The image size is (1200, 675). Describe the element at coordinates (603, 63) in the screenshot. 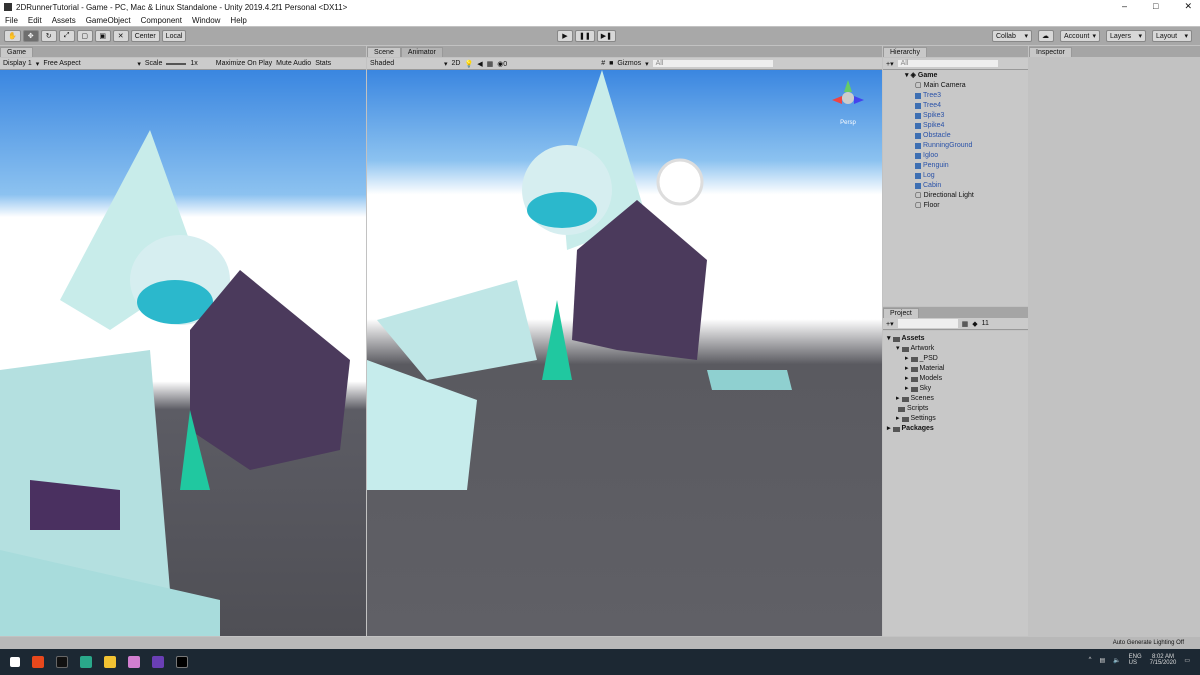

I see `grid-icon: #` at that location.